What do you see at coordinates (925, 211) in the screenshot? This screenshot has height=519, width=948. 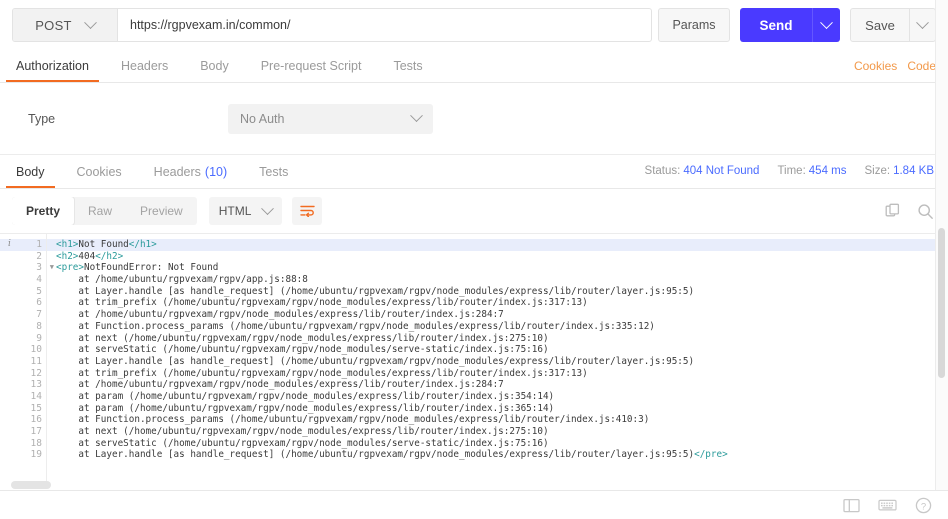 I see `search-button` at bounding box center [925, 211].